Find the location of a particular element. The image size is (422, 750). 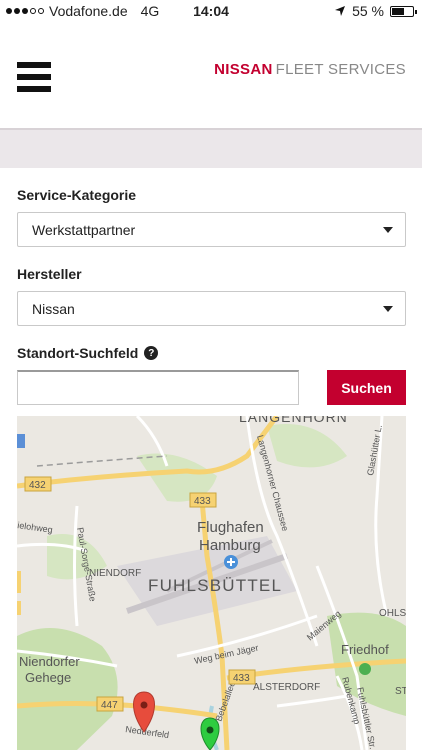

manufacturer-select: Nissan is located at coordinates (211, 308).